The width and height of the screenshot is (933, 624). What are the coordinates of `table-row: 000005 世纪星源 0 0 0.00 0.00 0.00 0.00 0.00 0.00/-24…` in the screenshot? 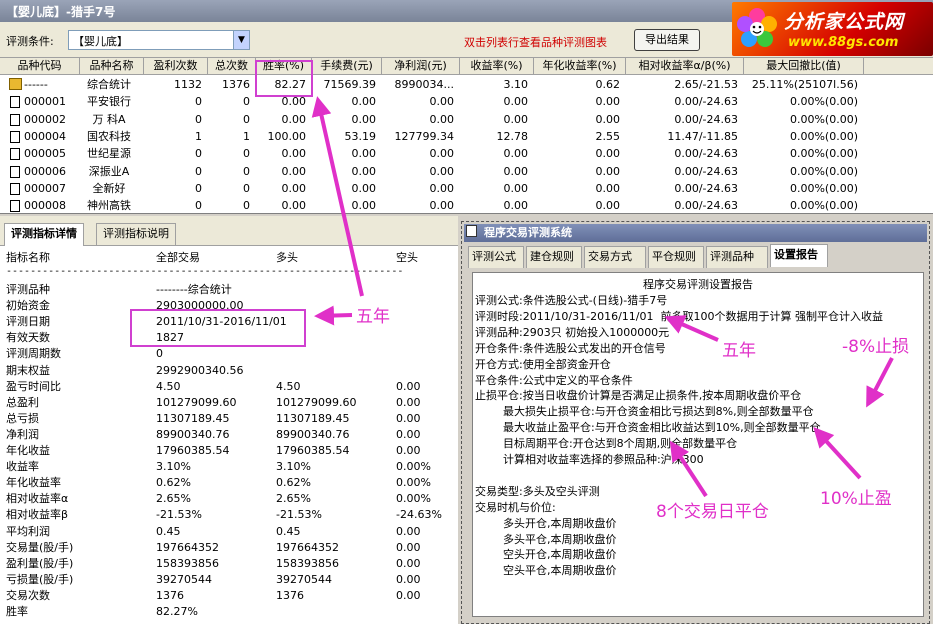 It's located at (435, 153).